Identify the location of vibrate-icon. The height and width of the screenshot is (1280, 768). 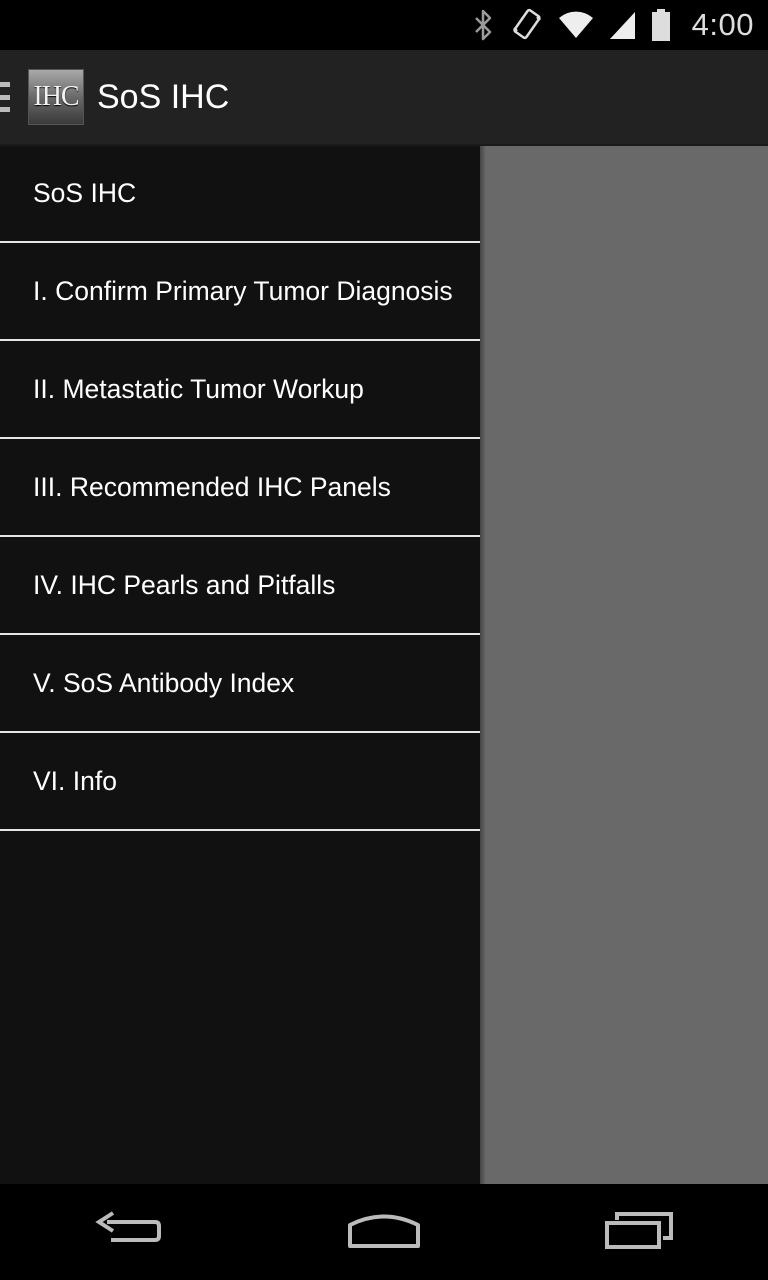
(527, 25).